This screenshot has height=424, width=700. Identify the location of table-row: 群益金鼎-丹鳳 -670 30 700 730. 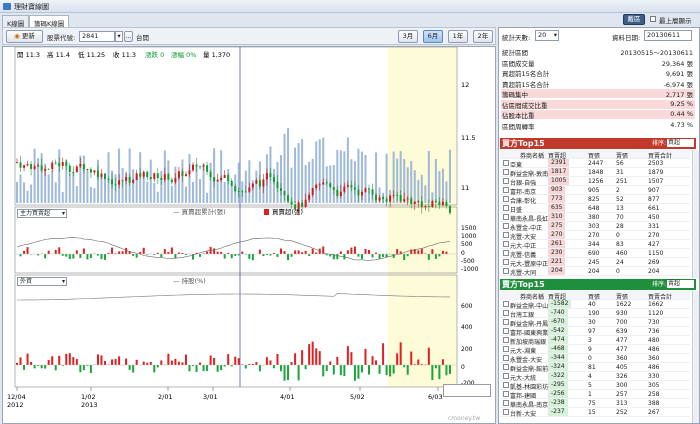
(595, 323).